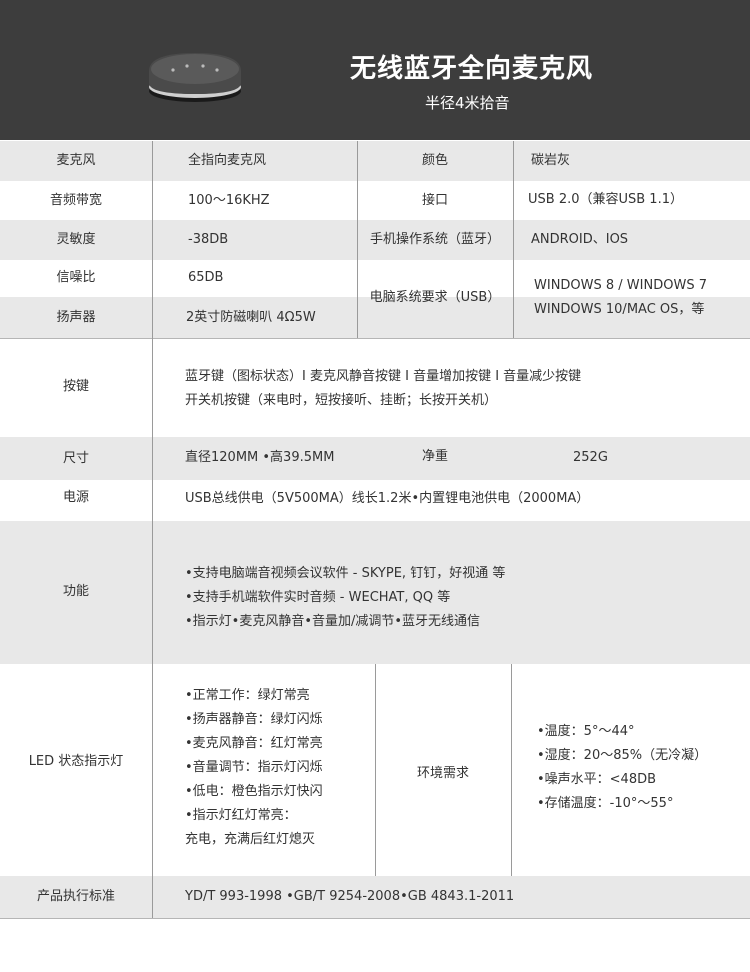 The image size is (750, 972). I want to click on spec-label-keys: 按键, so click(75, 386).